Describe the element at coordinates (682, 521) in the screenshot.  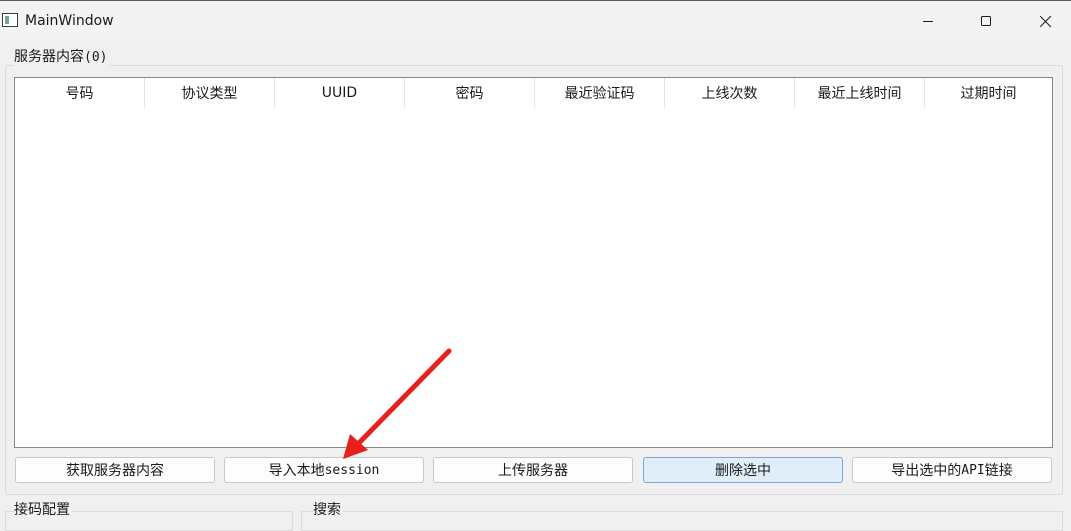
I see `search-group` at that location.